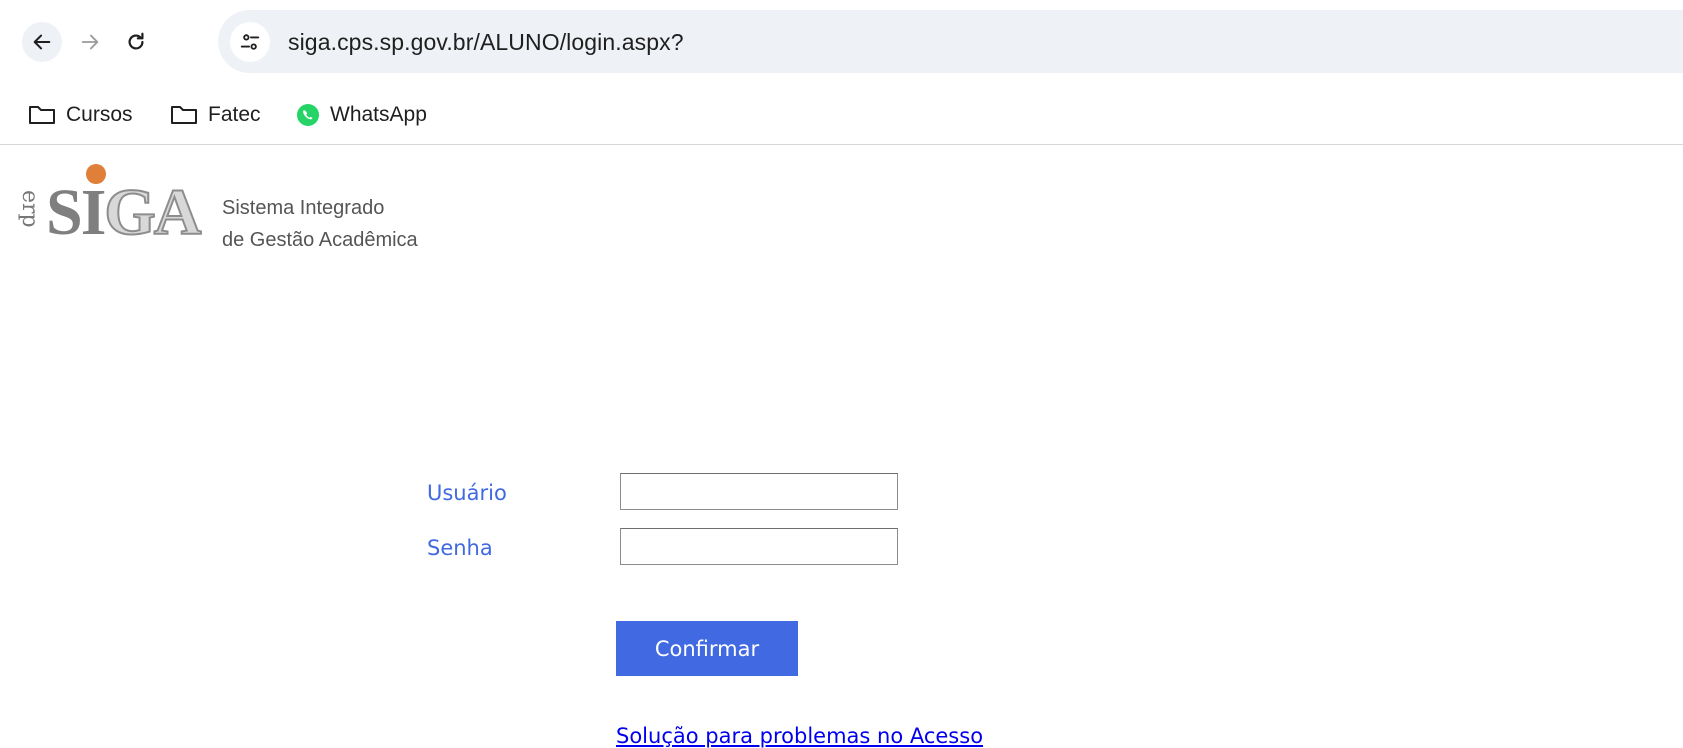 This screenshot has width=1683, height=748. I want to click on forward-button, so click(90, 42).